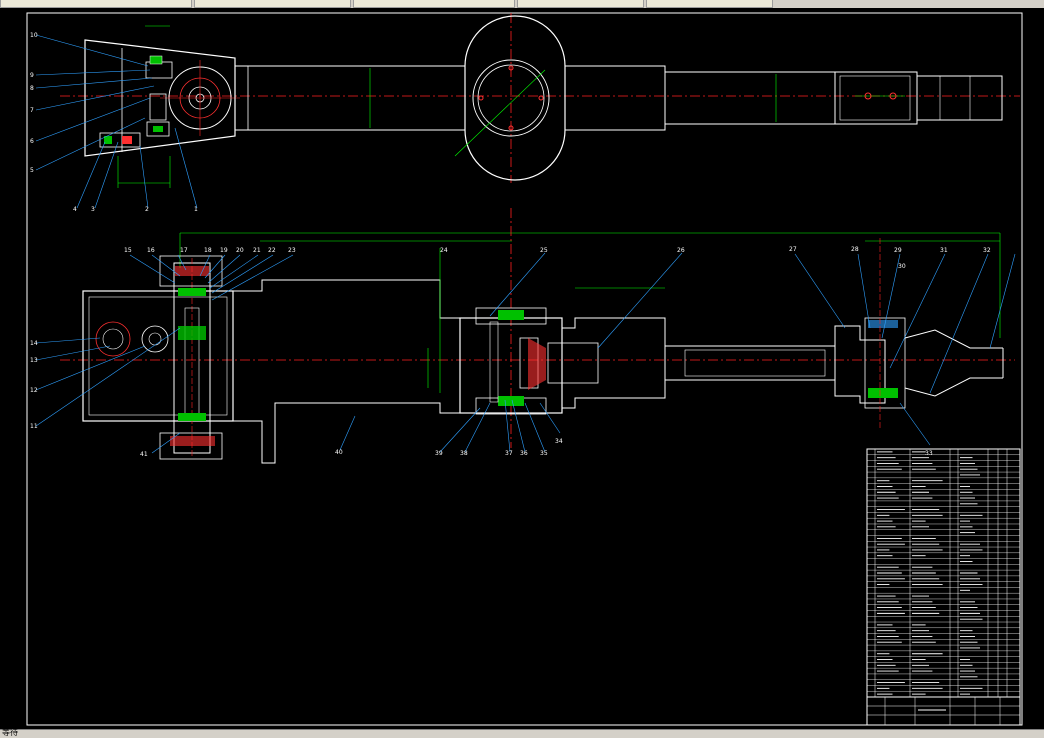 This screenshot has width=1044, height=738. What do you see at coordinates (151, 250) in the screenshot?
I see `front-label-16: 16` at bounding box center [151, 250].